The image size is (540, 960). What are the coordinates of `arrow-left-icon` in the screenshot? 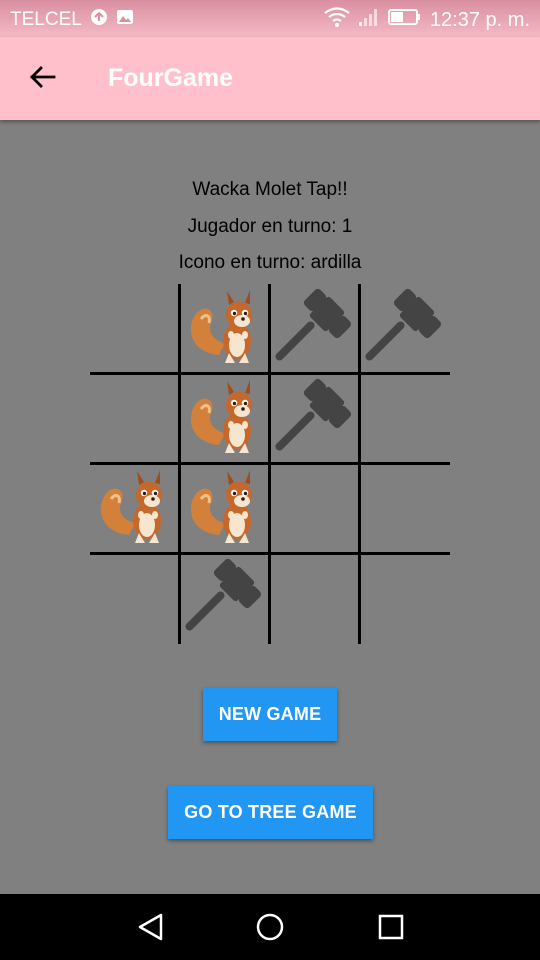 It's located at (42, 79).